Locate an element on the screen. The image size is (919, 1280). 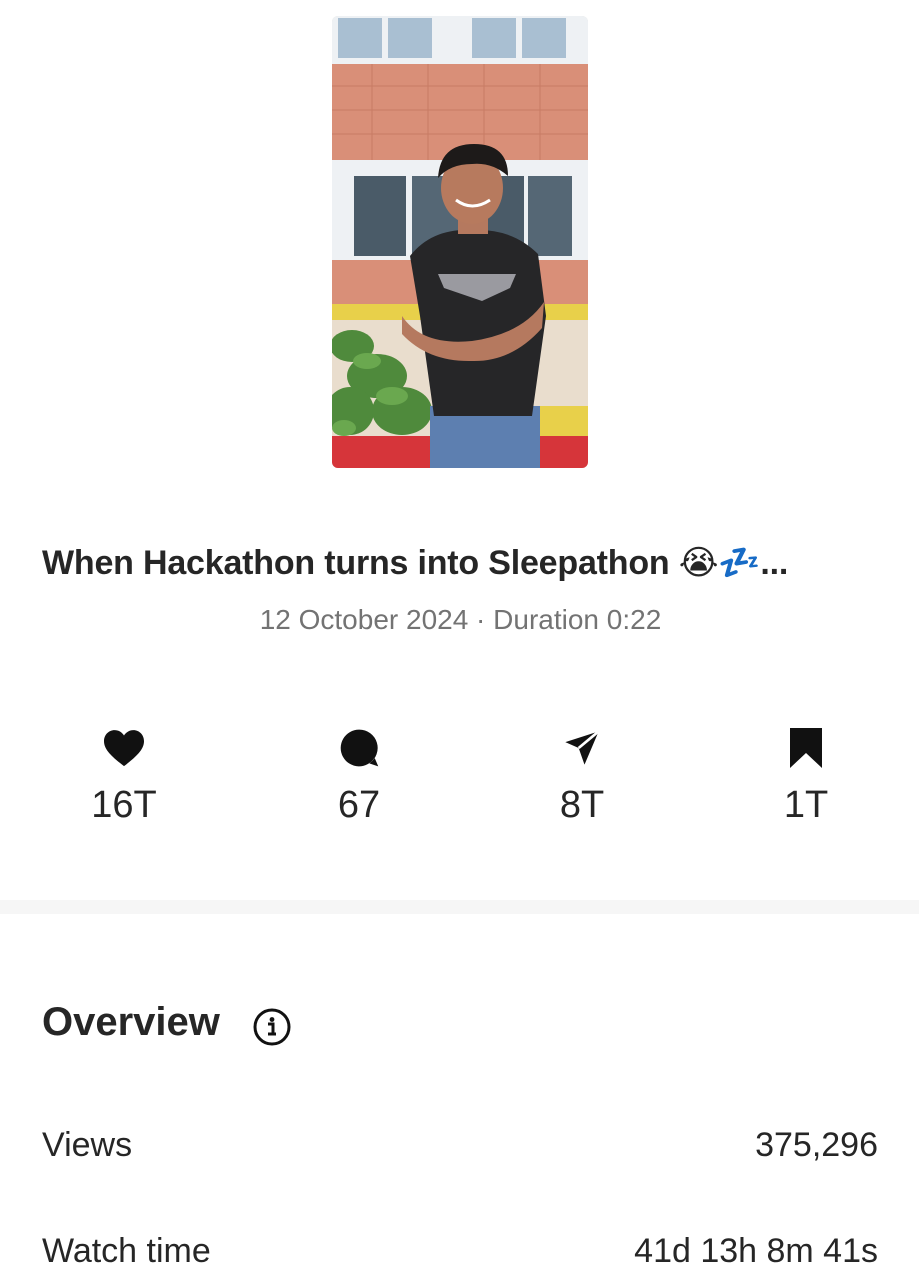
shares-stat: 8T is located at coordinates (582, 775).